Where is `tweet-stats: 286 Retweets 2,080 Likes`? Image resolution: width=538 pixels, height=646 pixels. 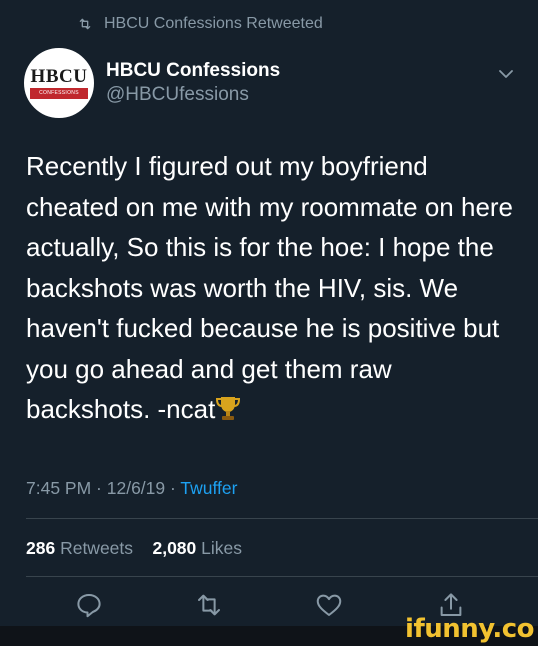
tweet-stats: 286 Retweets 2,080 Likes is located at coordinates (134, 548).